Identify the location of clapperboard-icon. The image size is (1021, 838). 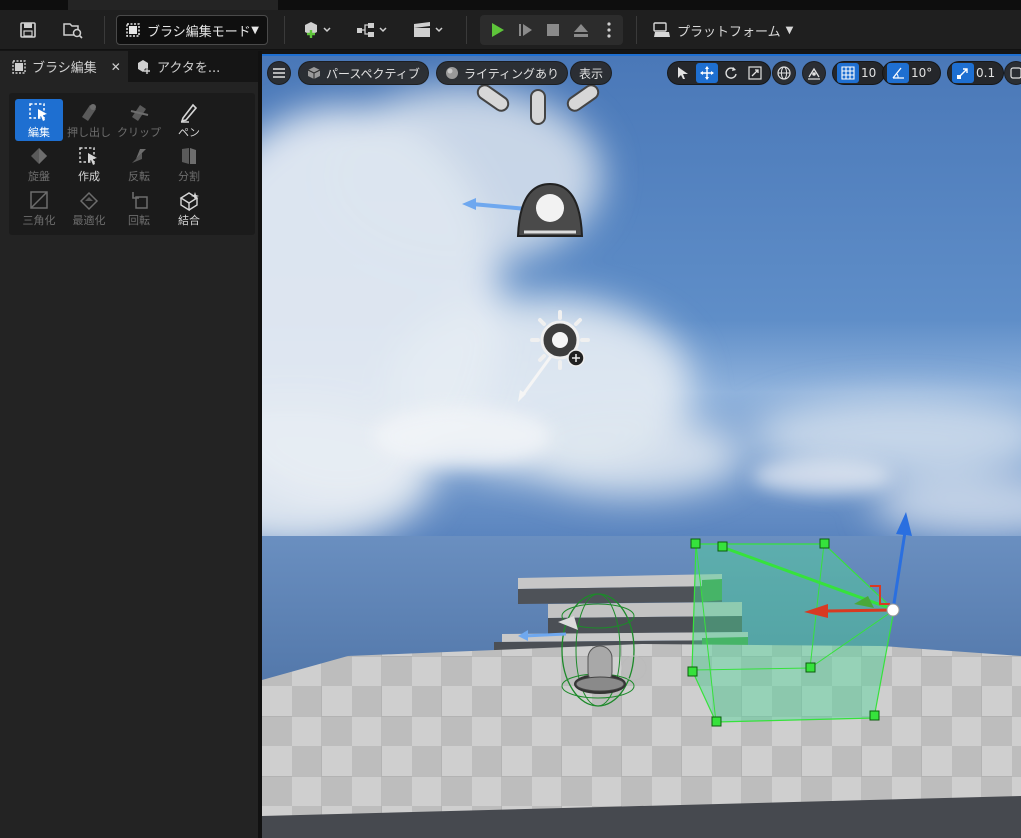
(428, 29).